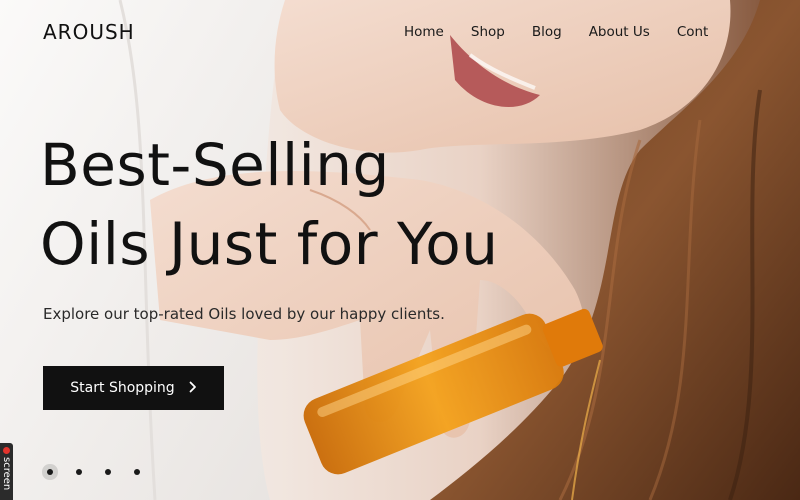 Image resolution: width=800 pixels, height=500 pixels. What do you see at coordinates (122, 388) in the screenshot?
I see `start-shopping-label: Start Shopping` at bounding box center [122, 388].